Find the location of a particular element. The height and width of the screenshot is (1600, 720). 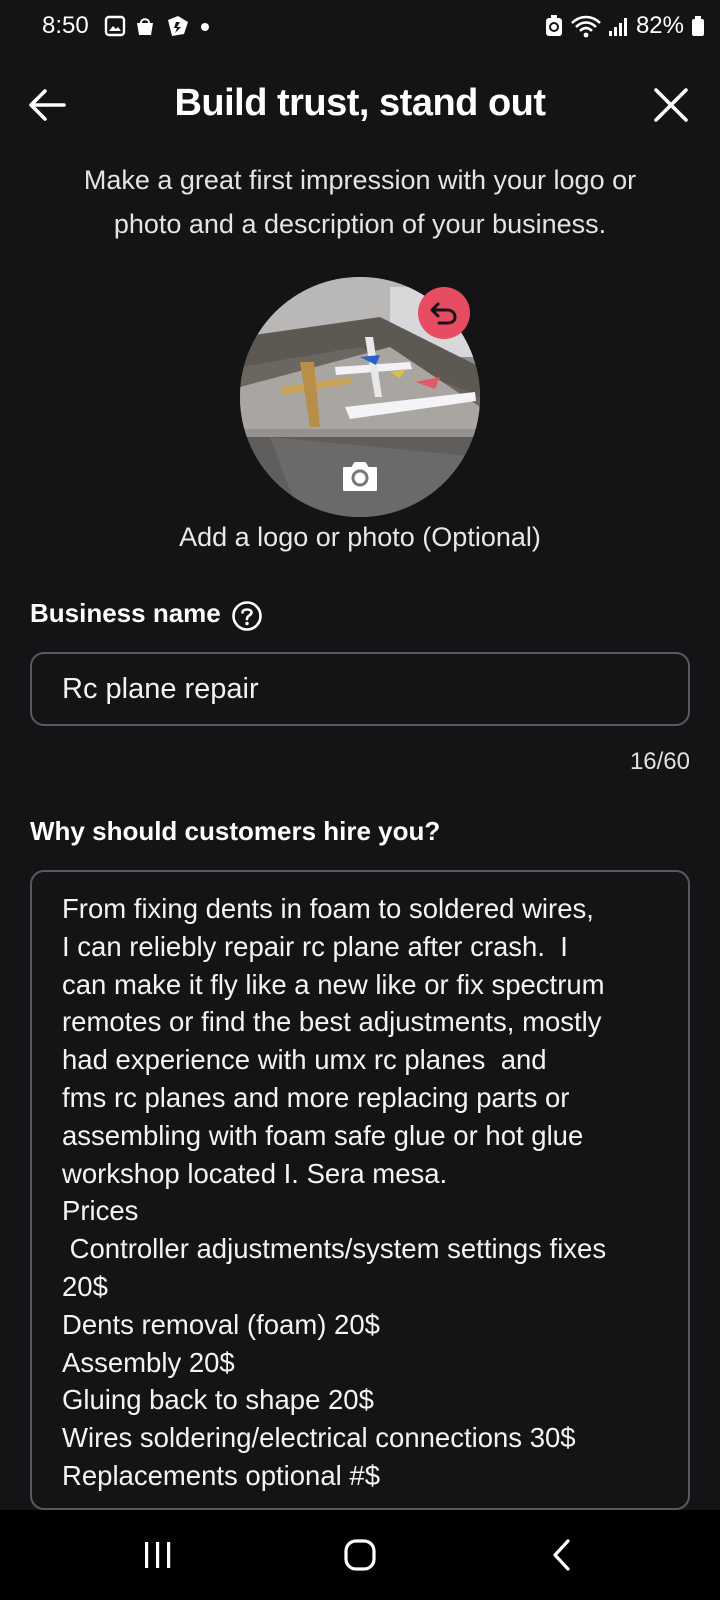

undo-photo-button is located at coordinates (444, 313).